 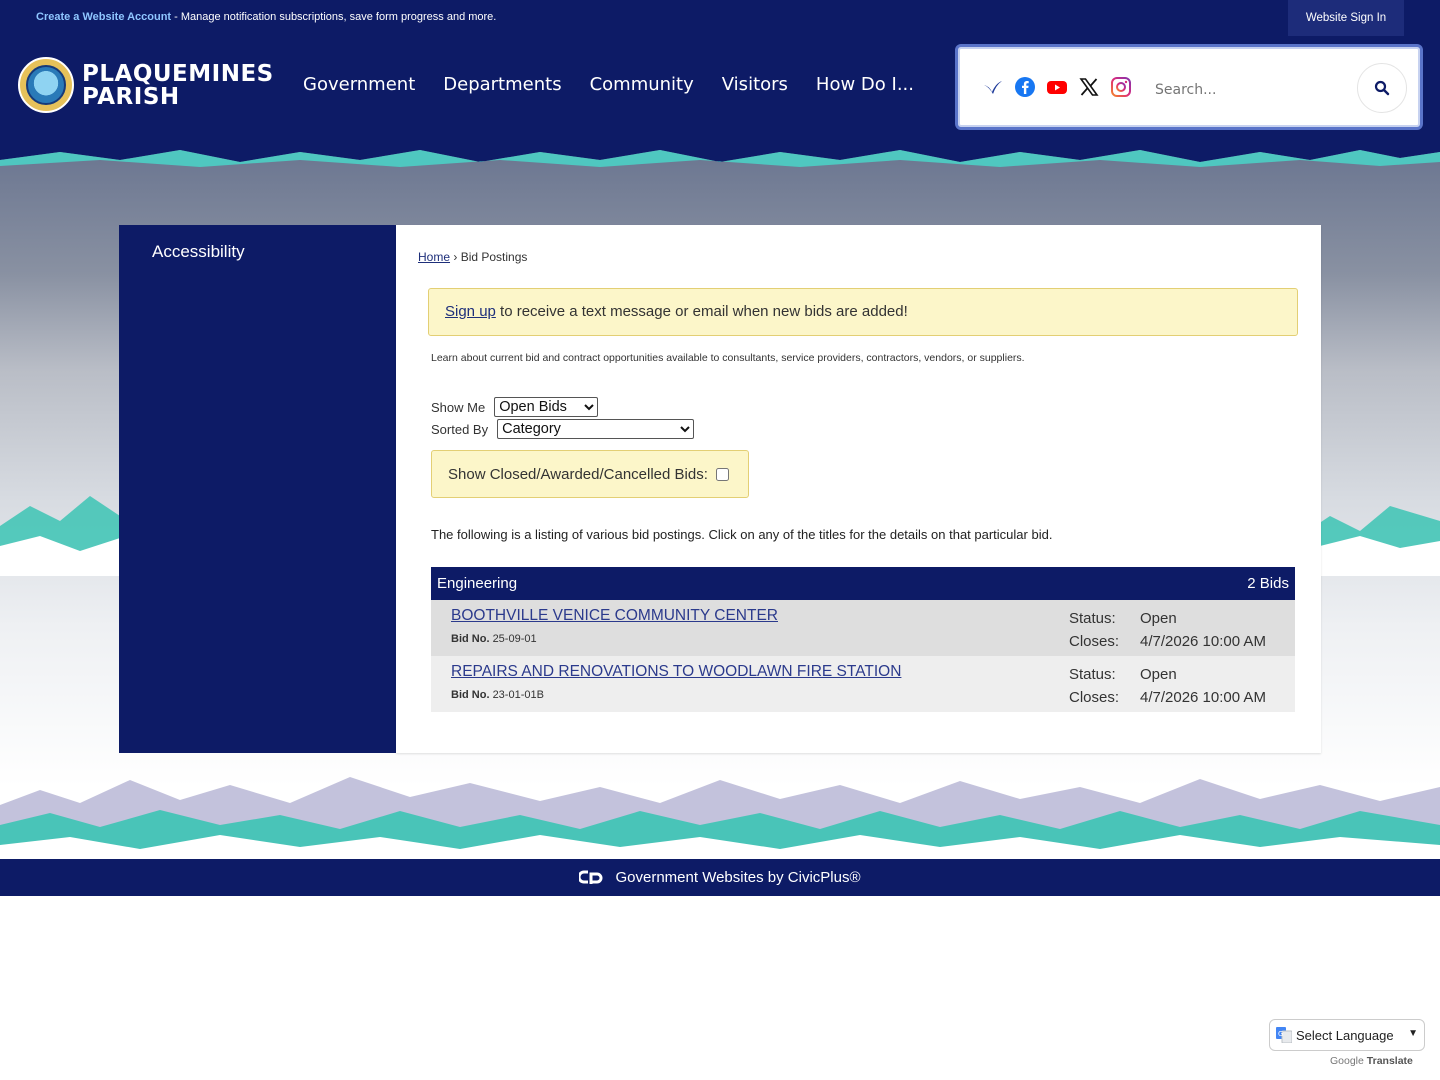 I want to click on nav-departments: Departments, so click(x=502, y=84).